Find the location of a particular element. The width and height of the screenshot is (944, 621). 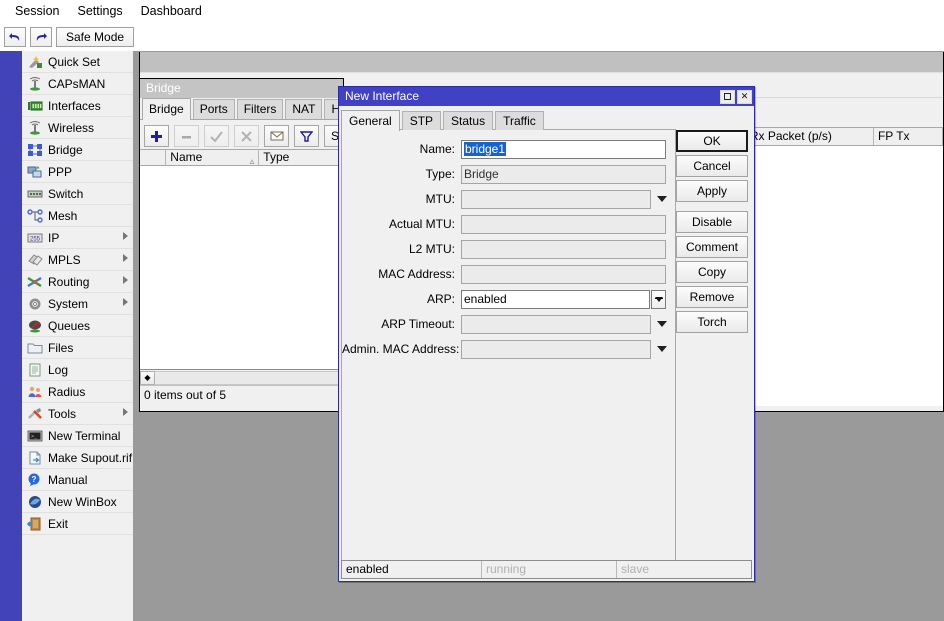

copy-button: Copy is located at coordinates (712, 272).